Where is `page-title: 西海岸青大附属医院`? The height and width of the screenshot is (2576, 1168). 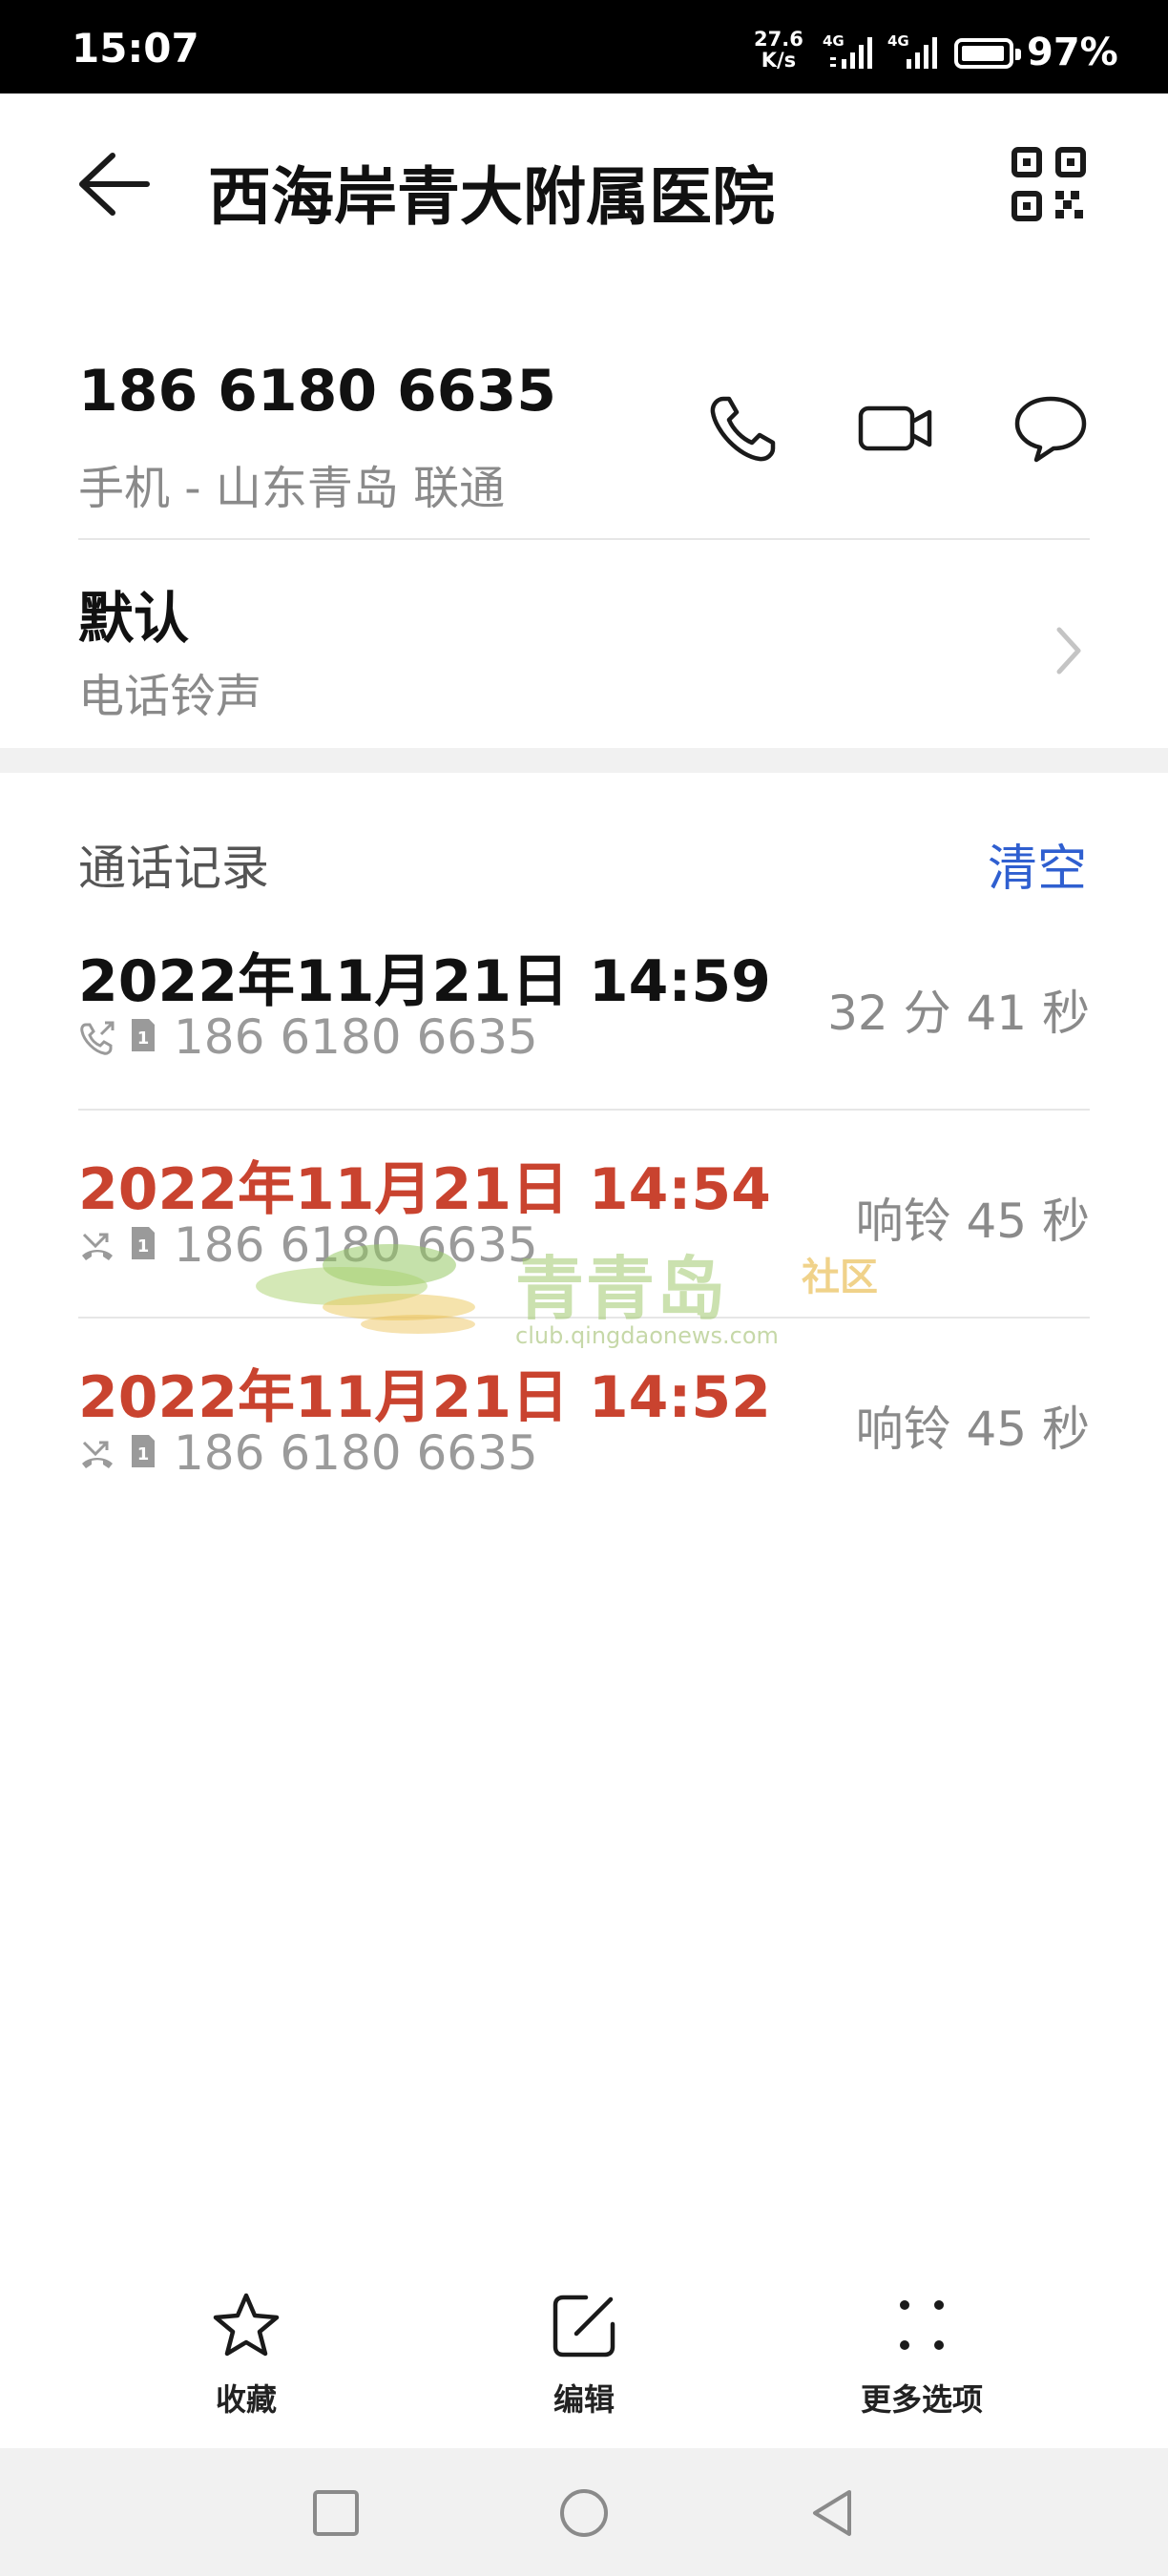 page-title: 西海岸青大附属医院 is located at coordinates (491, 197).